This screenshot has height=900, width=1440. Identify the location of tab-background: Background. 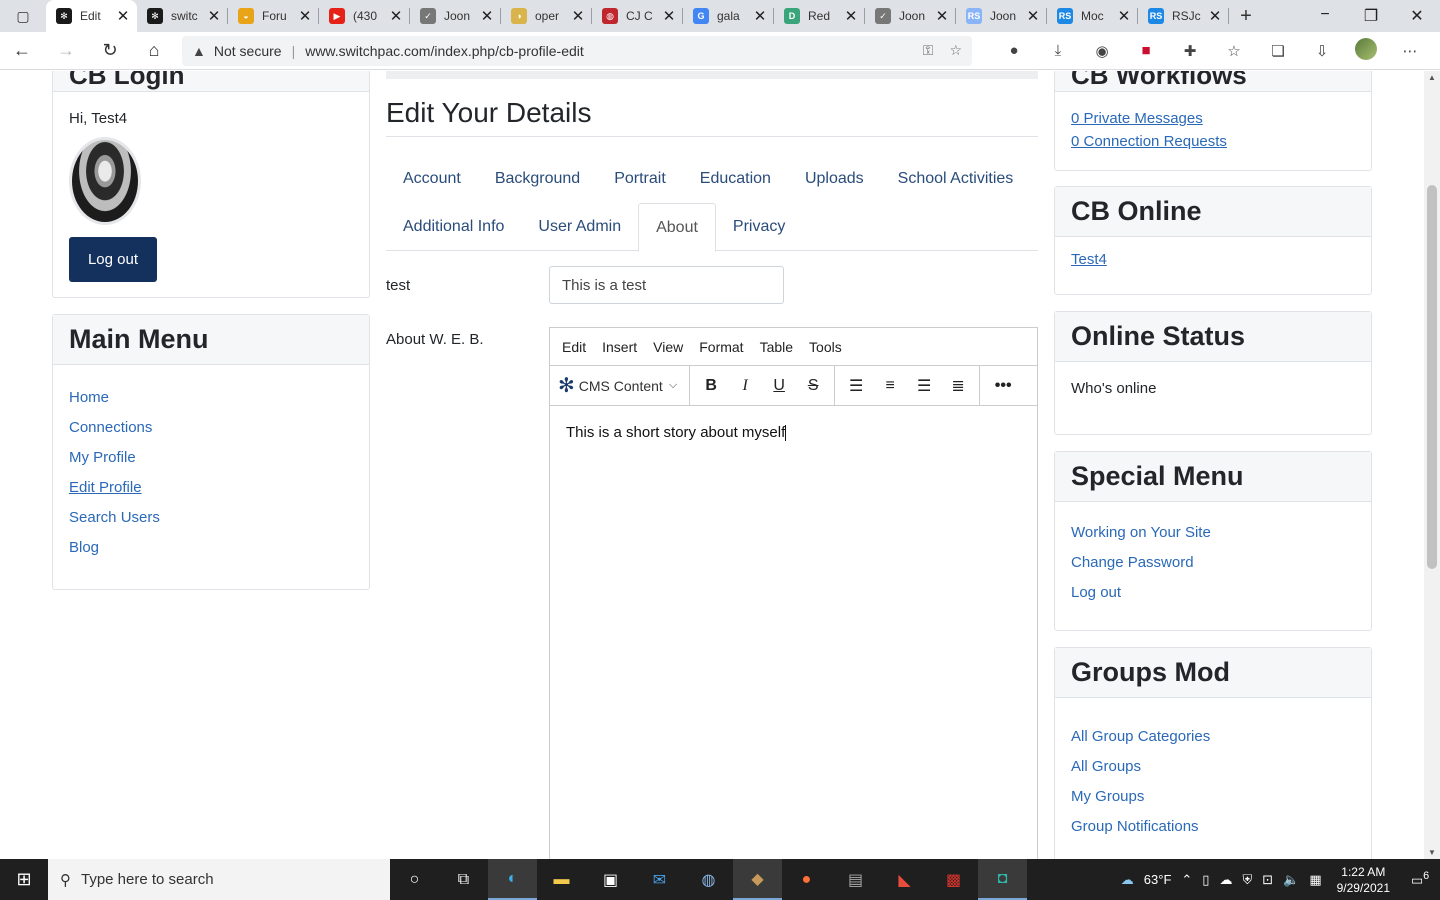
(537, 179).